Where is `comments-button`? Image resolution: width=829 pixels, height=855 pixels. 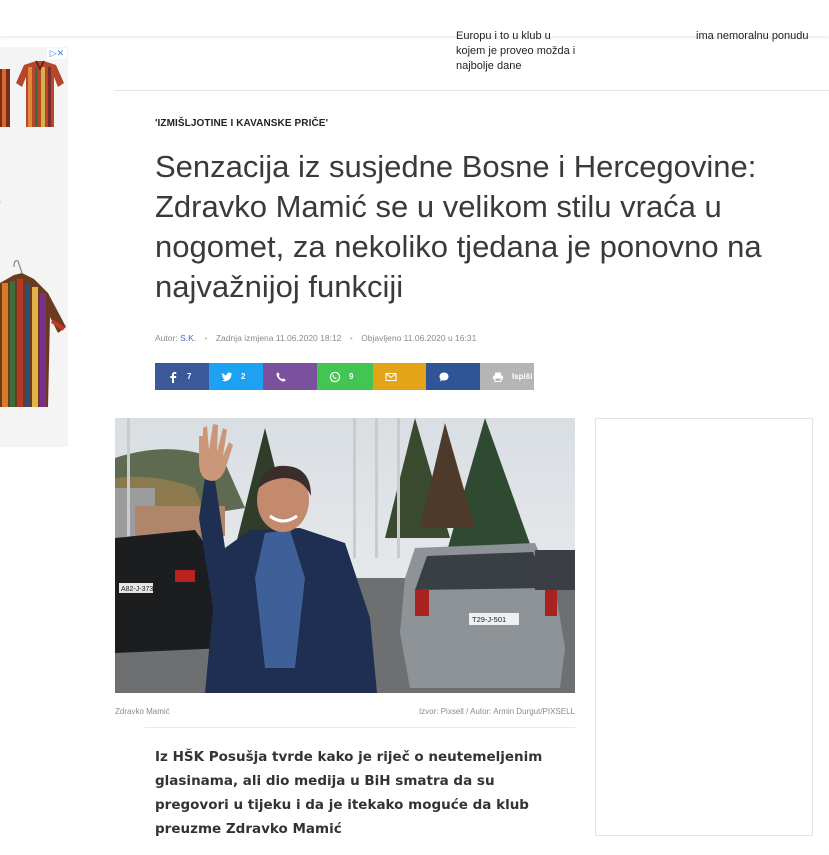
comments-button is located at coordinates (453, 376).